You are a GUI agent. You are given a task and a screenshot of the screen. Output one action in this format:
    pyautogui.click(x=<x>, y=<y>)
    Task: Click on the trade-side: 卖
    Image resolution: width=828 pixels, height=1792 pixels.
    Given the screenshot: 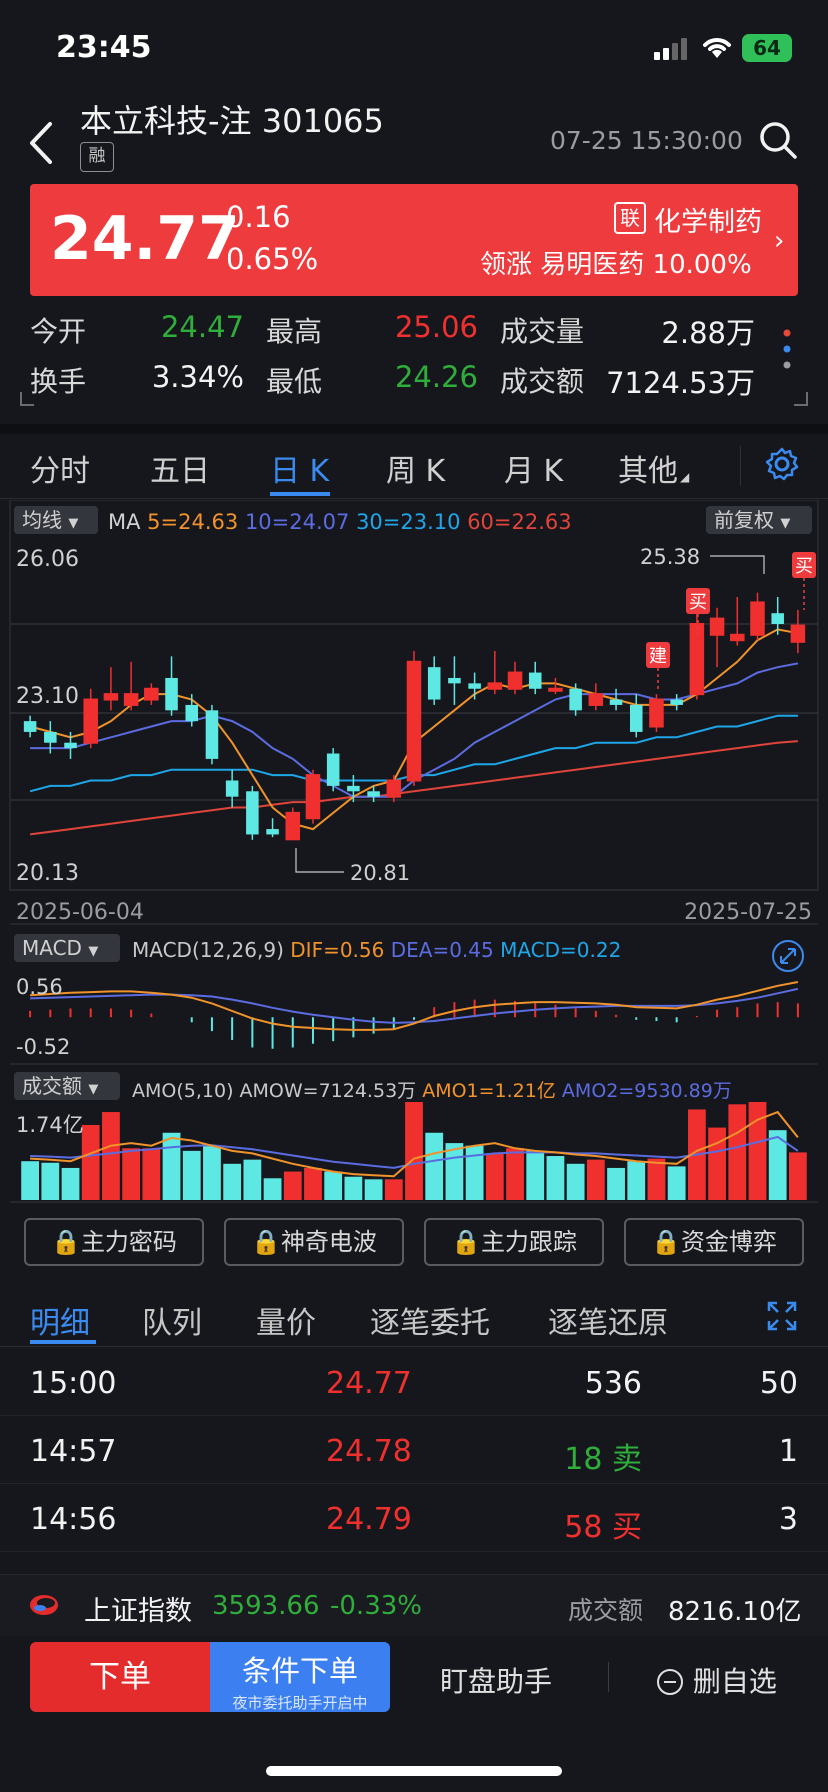 What is the action you would take?
    pyautogui.click(x=627, y=1459)
    